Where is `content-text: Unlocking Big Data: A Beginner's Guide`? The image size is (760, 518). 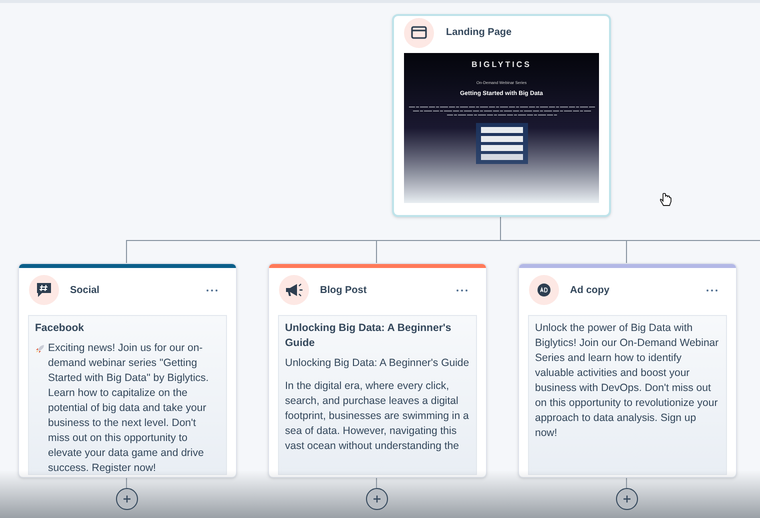 content-text: Unlocking Big Data: A Beginner's Guide is located at coordinates (377, 363).